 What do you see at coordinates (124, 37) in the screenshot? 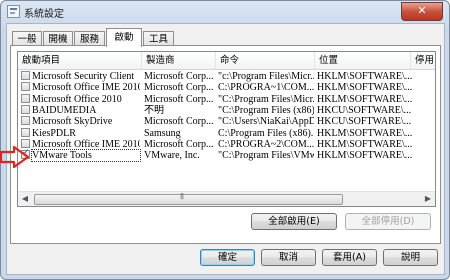
I see `tab-startup: 啟動` at bounding box center [124, 37].